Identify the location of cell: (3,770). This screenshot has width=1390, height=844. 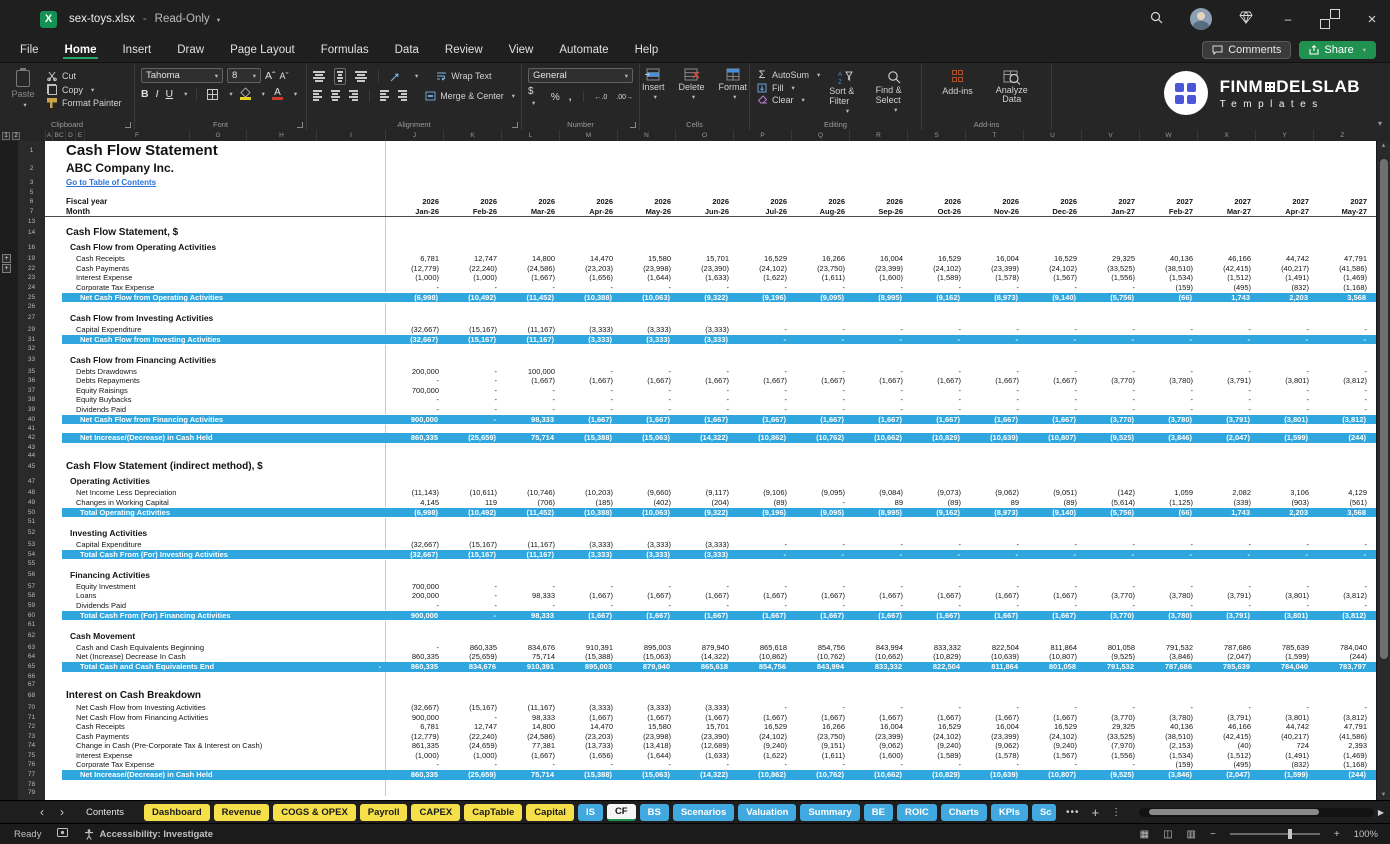
(1111, 596).